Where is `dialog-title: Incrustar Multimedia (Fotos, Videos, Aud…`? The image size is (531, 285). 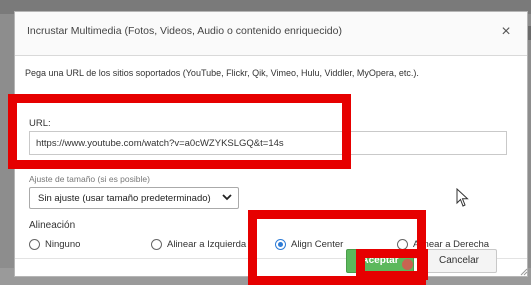
dialog-title: Incrustar Multimedia (Fotos, Videos, Aud… is located at coordinates (184, 31).